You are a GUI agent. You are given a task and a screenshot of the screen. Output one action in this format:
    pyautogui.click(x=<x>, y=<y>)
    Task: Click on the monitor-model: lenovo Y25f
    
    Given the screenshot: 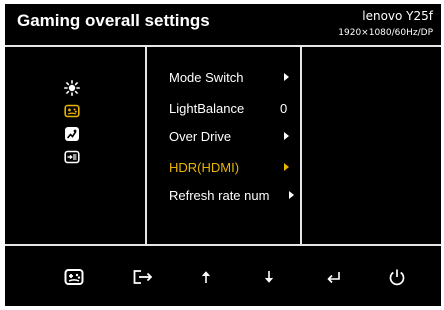 What is the action you would take?
    pyautogui.click(x=397, y=16)
    